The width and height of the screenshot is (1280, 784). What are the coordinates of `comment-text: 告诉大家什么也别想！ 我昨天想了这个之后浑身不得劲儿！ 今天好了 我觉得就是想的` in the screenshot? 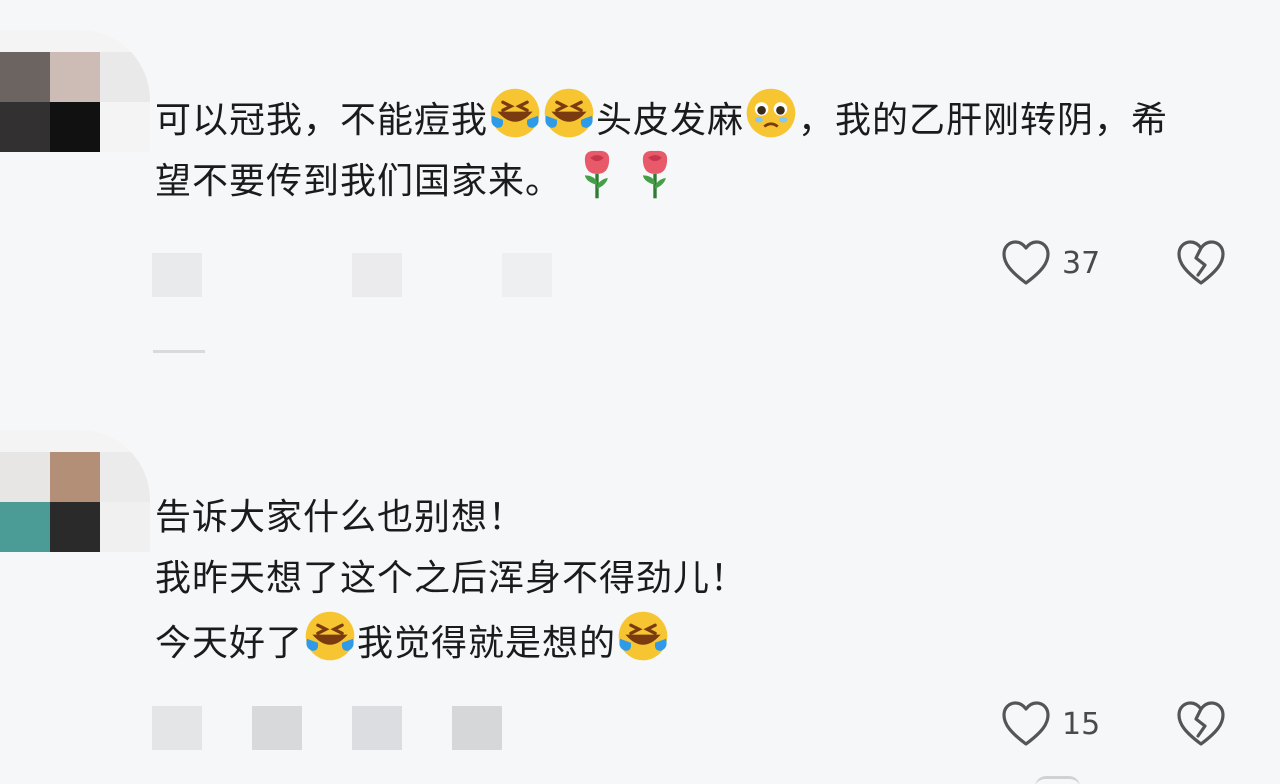 It's located at (451, 578).